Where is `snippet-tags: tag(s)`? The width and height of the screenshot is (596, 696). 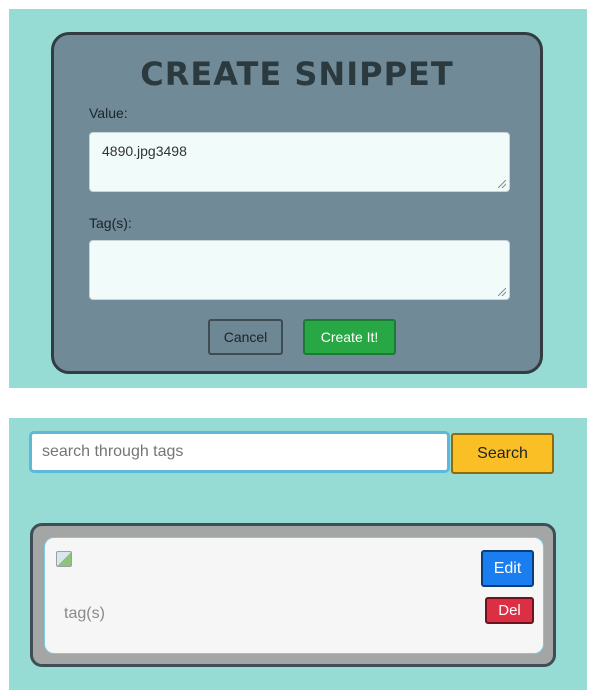
snippet-tags: tag(s) is located at coordinates (84, 613).